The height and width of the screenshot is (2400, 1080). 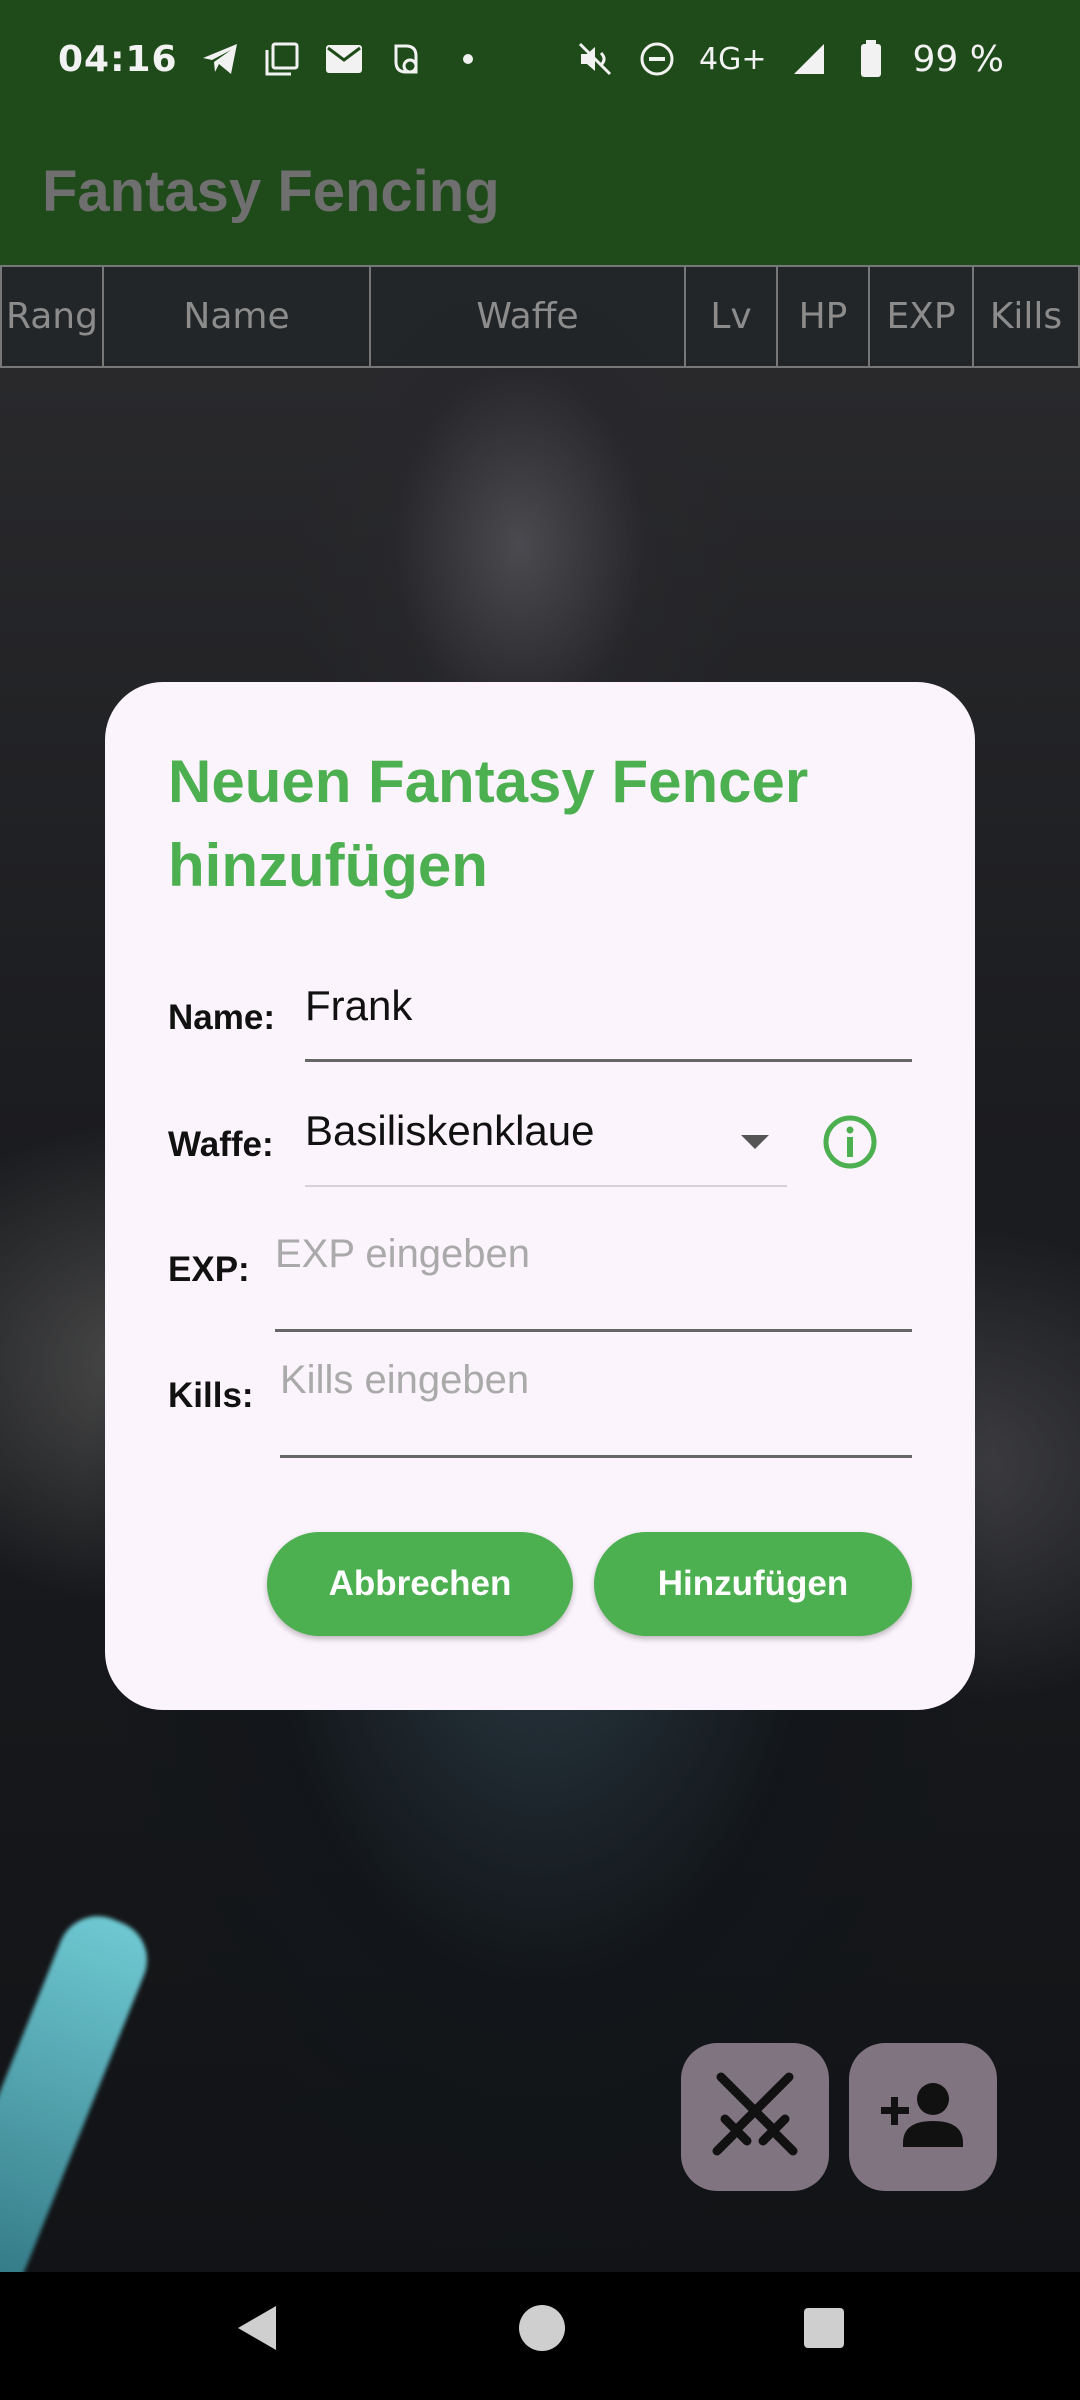 What do you see at coordinates (871, 59) in the screenshot?
I see `battery-icon` at bounding box center [871, 59].